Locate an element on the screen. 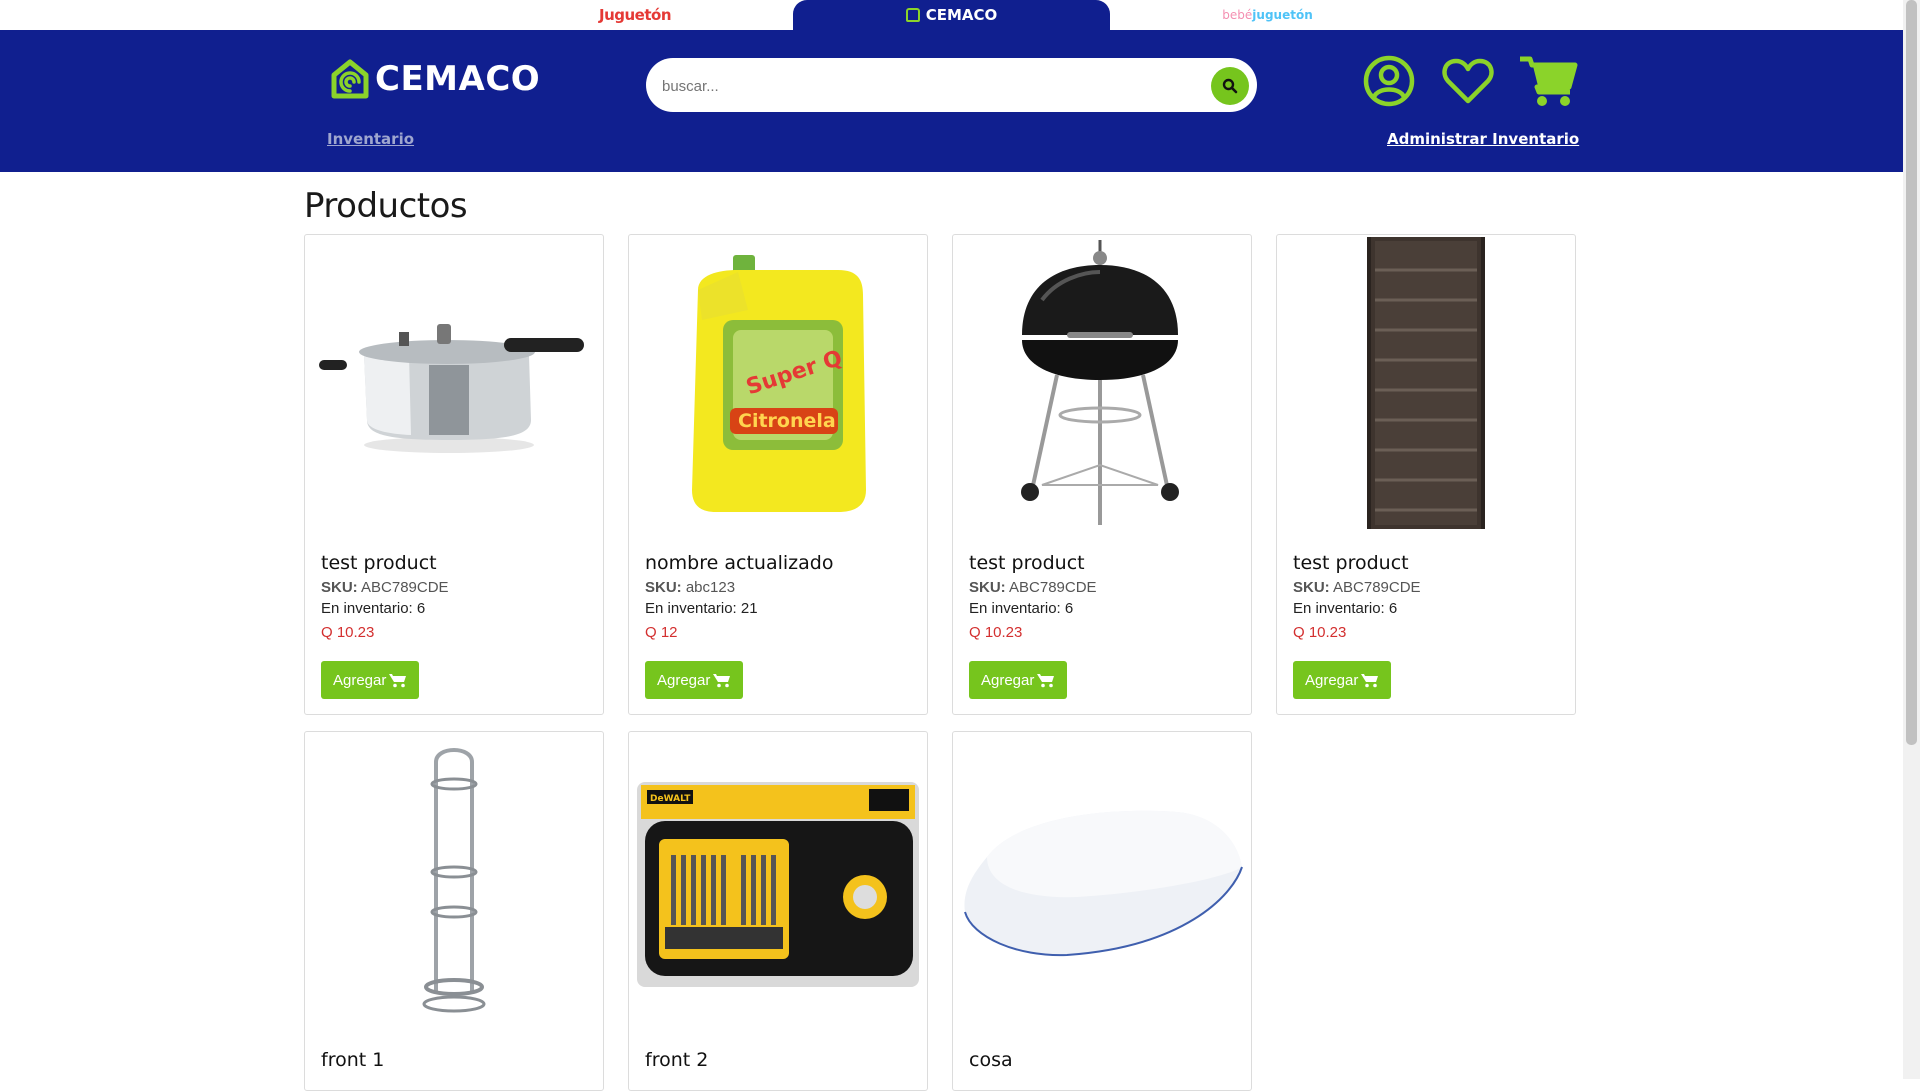  product-image-towel-stand is located at coordinates (454, 882).